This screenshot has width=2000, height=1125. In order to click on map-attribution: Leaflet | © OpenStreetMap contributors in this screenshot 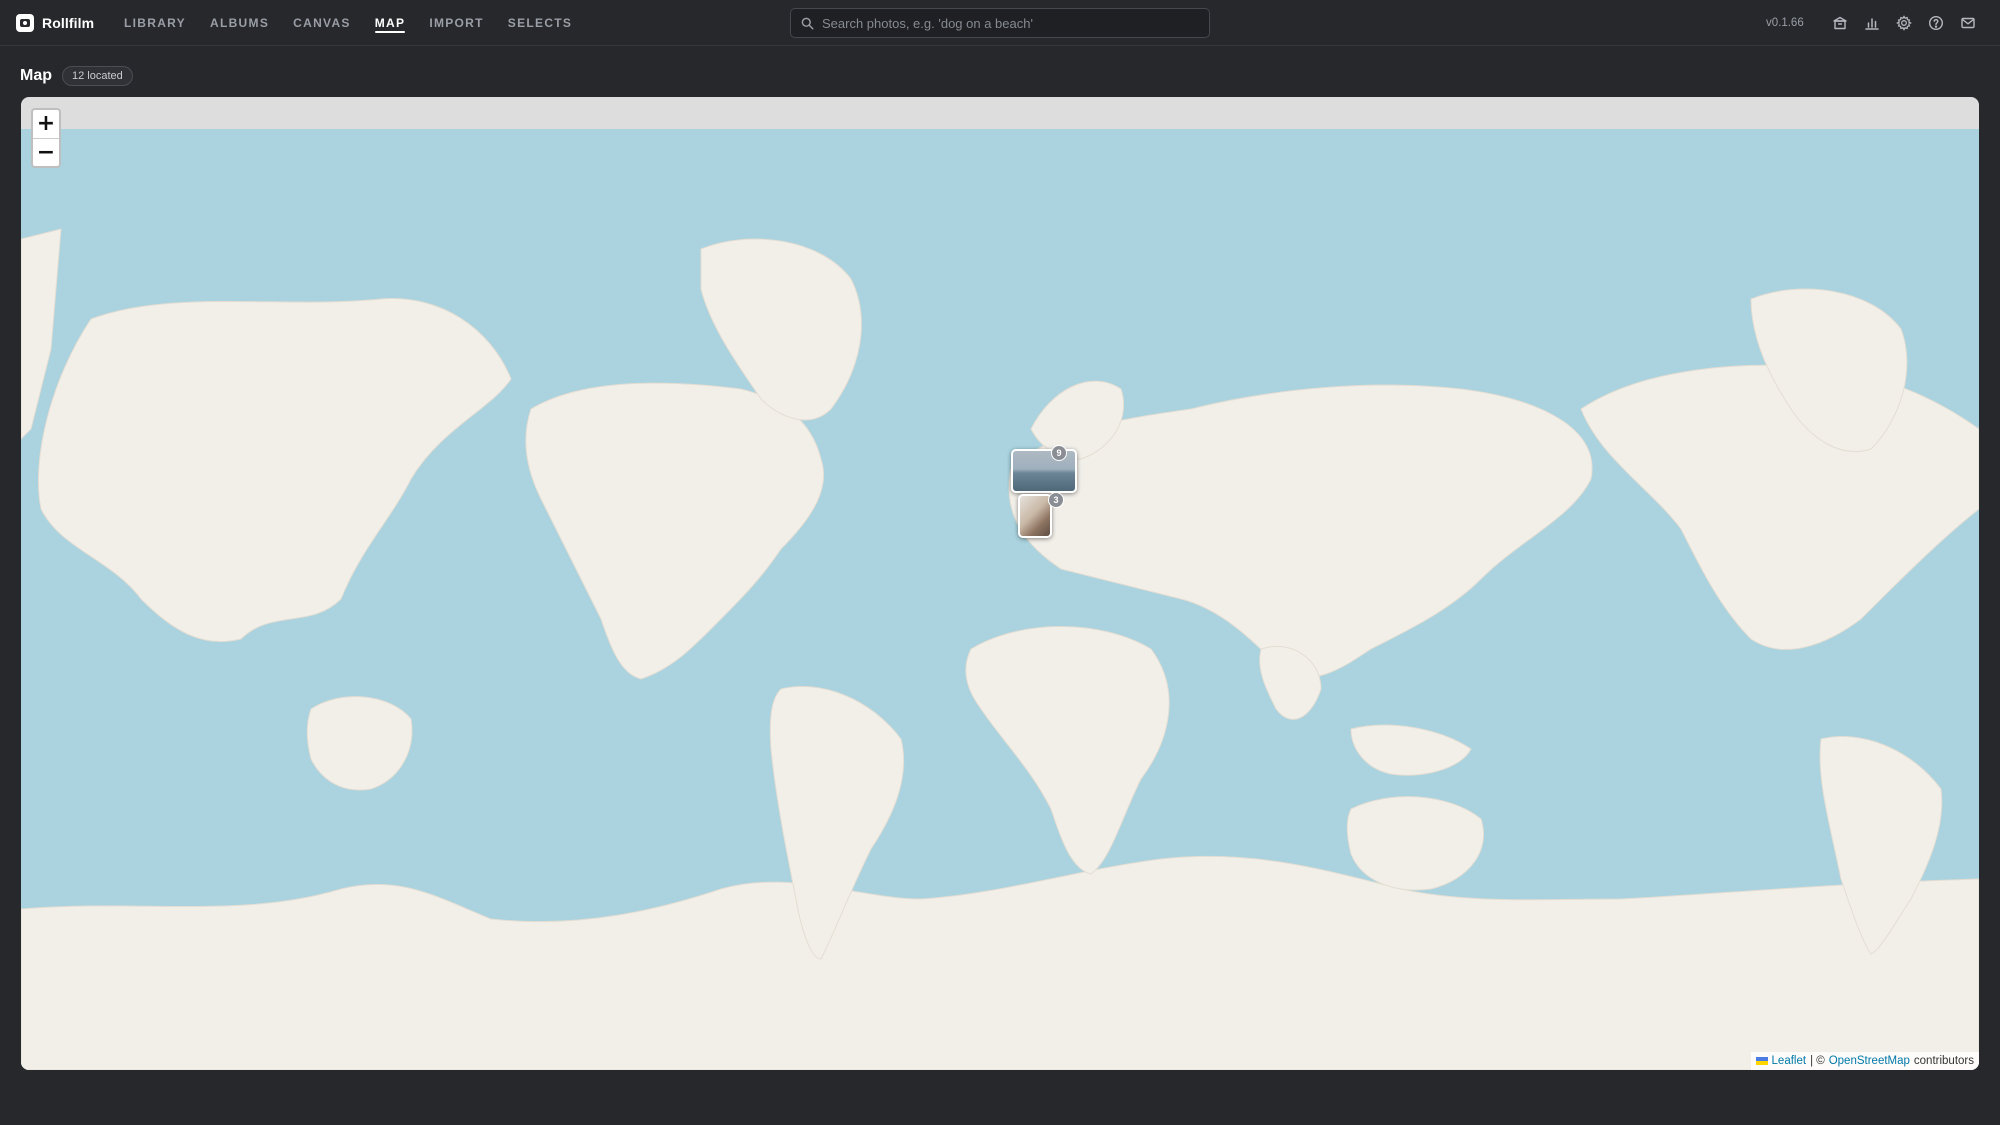, I will do `click(1864, 1061)`.